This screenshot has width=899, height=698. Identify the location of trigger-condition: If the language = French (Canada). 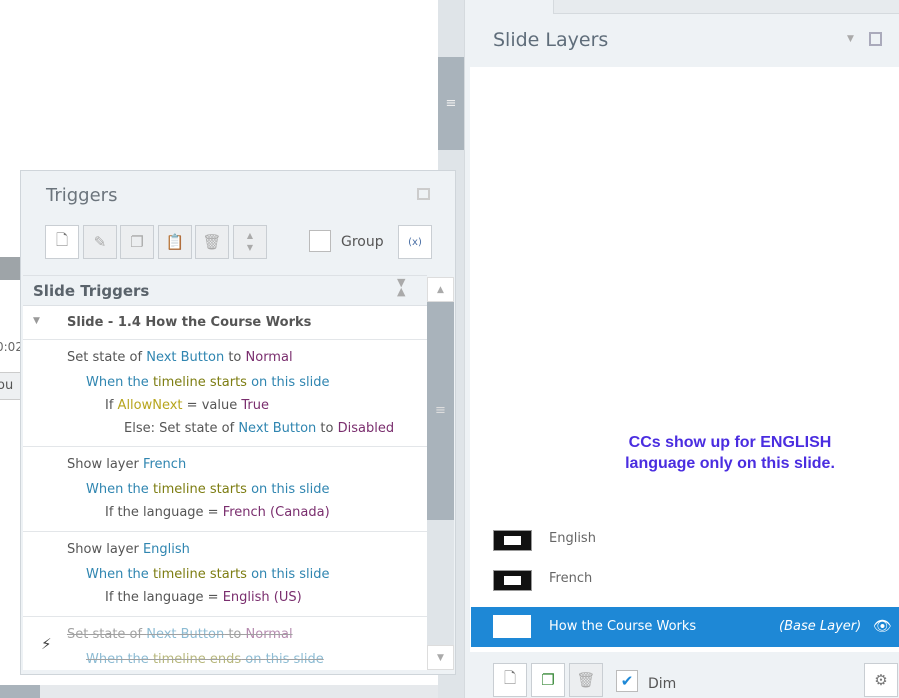
(217, 512).